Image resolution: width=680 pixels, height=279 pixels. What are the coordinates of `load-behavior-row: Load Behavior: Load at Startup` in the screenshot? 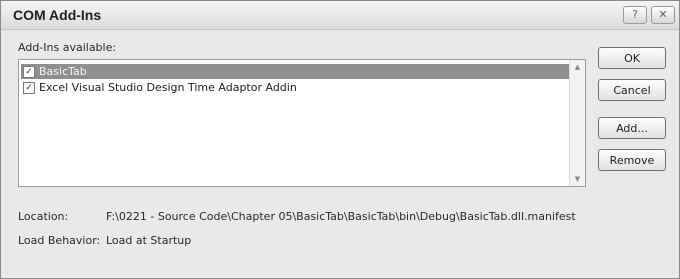 It's located at (104, 240).